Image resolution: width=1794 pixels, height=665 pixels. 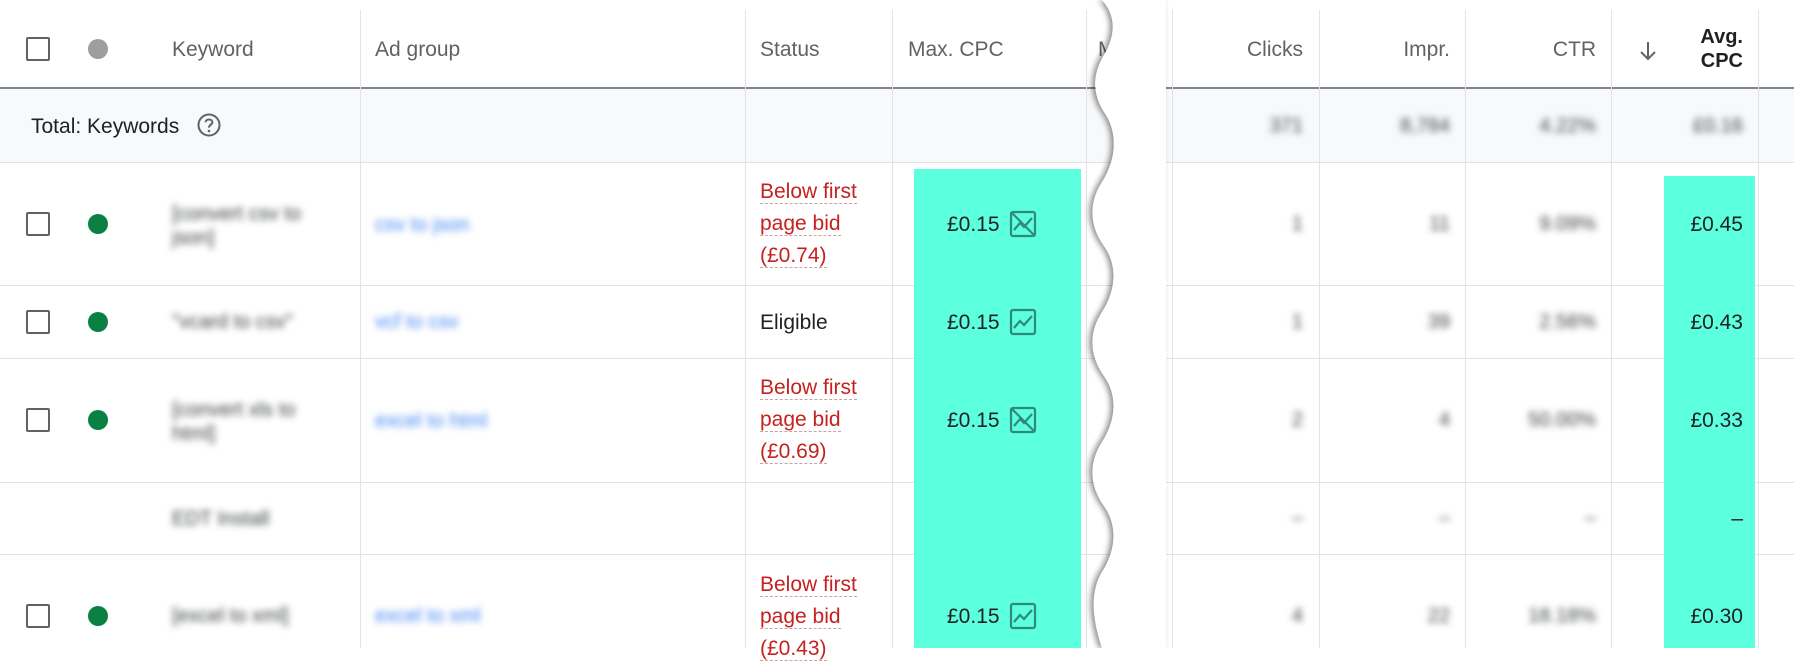 I want to click on keyword-line: [convert xls to, so click(x=234, y=410).